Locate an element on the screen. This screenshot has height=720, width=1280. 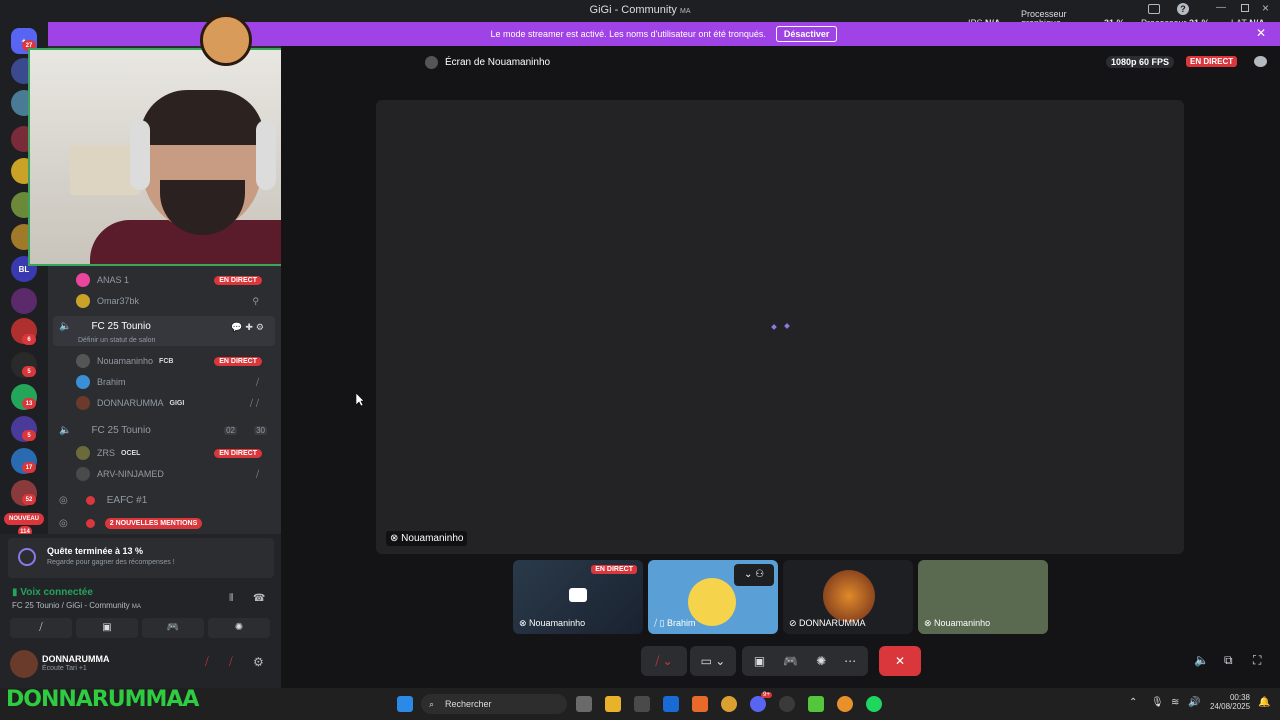
file-explorer-icon is located at coordinates (613, 704).